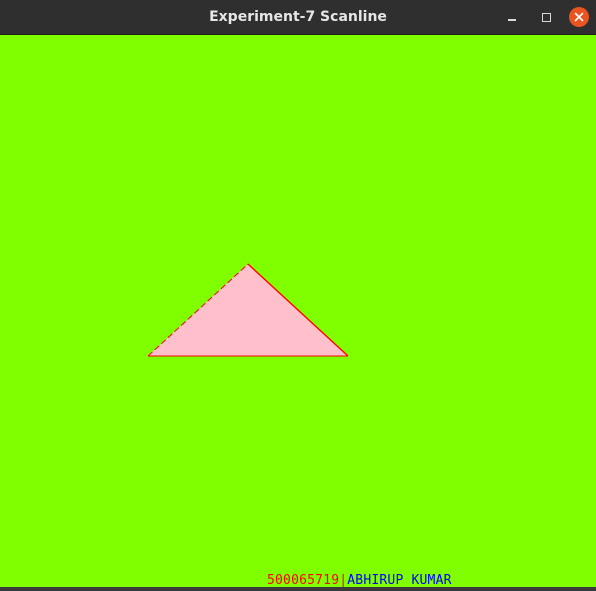 This screenshot has width=596, height=591. I want to click on close-icon, so click(579, 17).